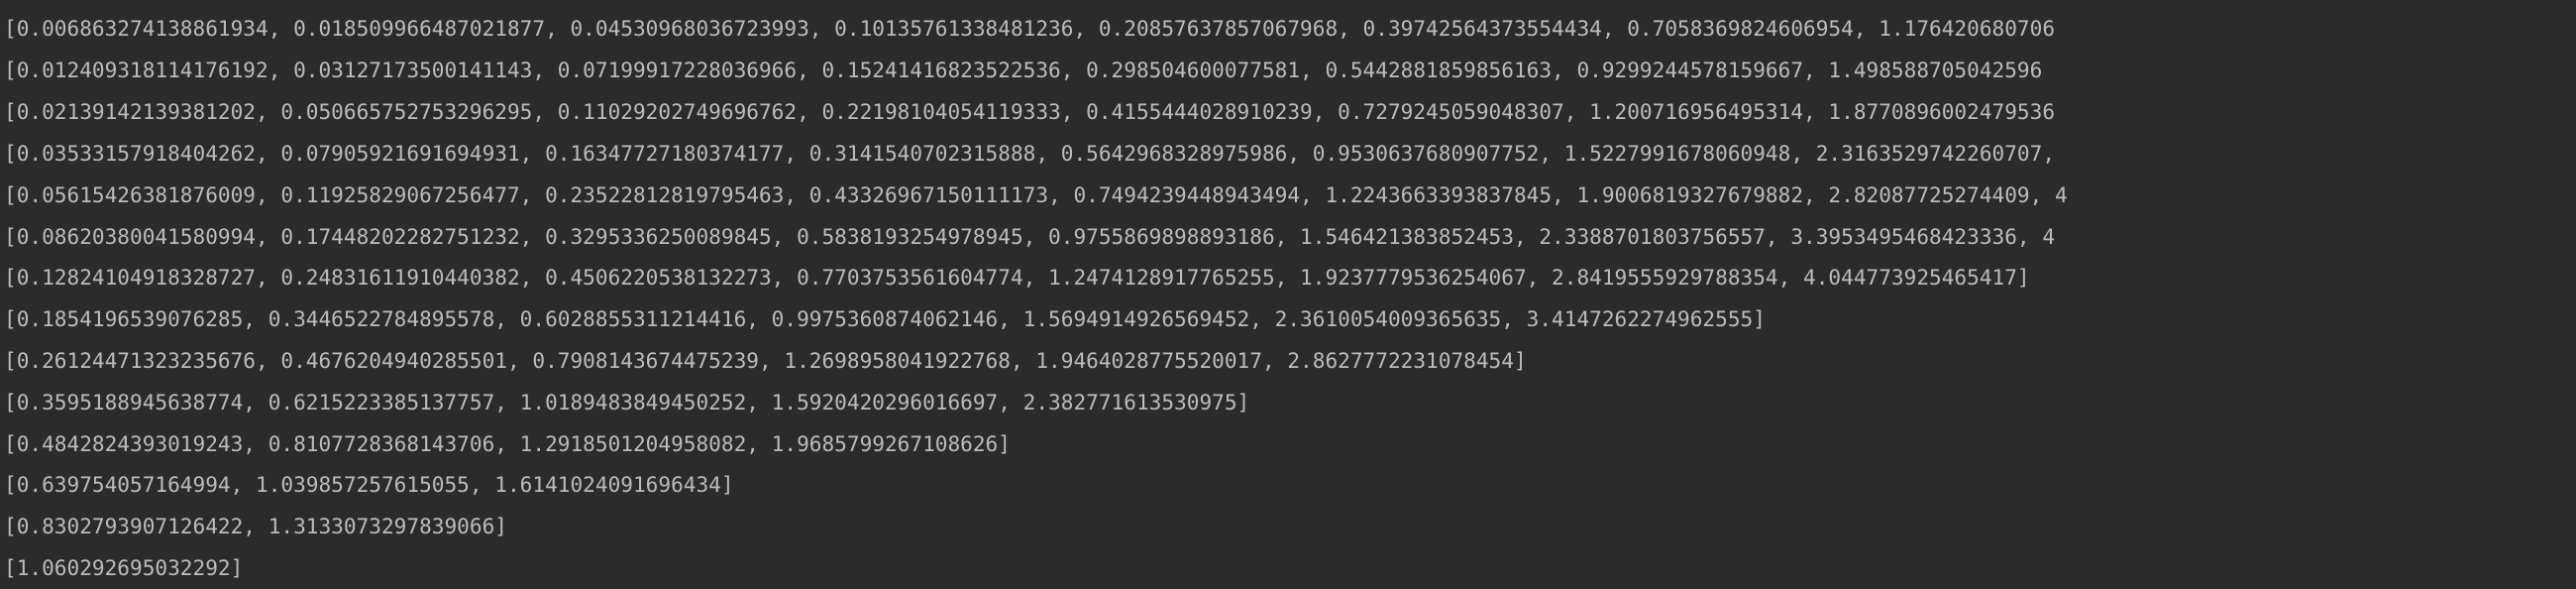  I want to click on output-line: [0.8302793907126422, 1.3133073297839066], so click(255, 526).